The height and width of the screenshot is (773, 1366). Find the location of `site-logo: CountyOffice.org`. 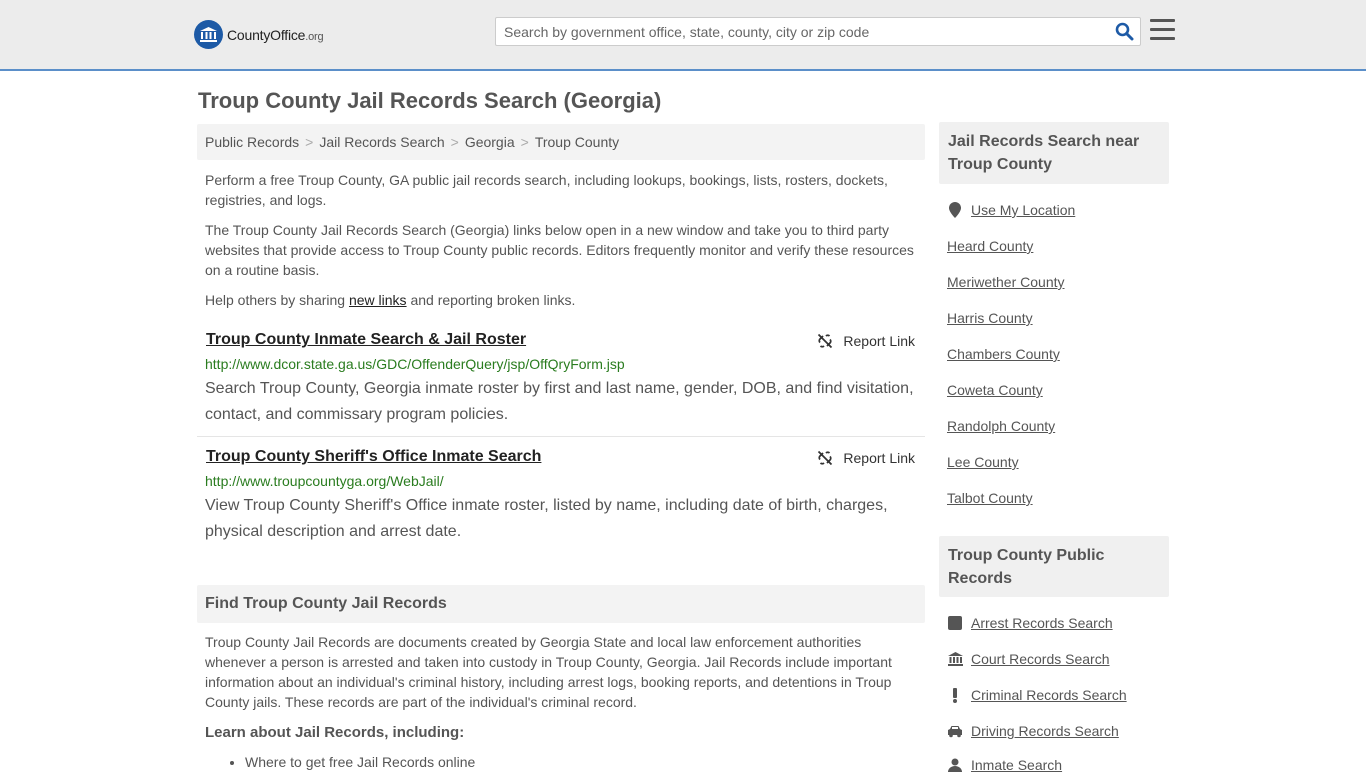

site-logo: CountyOffice.org is located at coordinates (259, 34).